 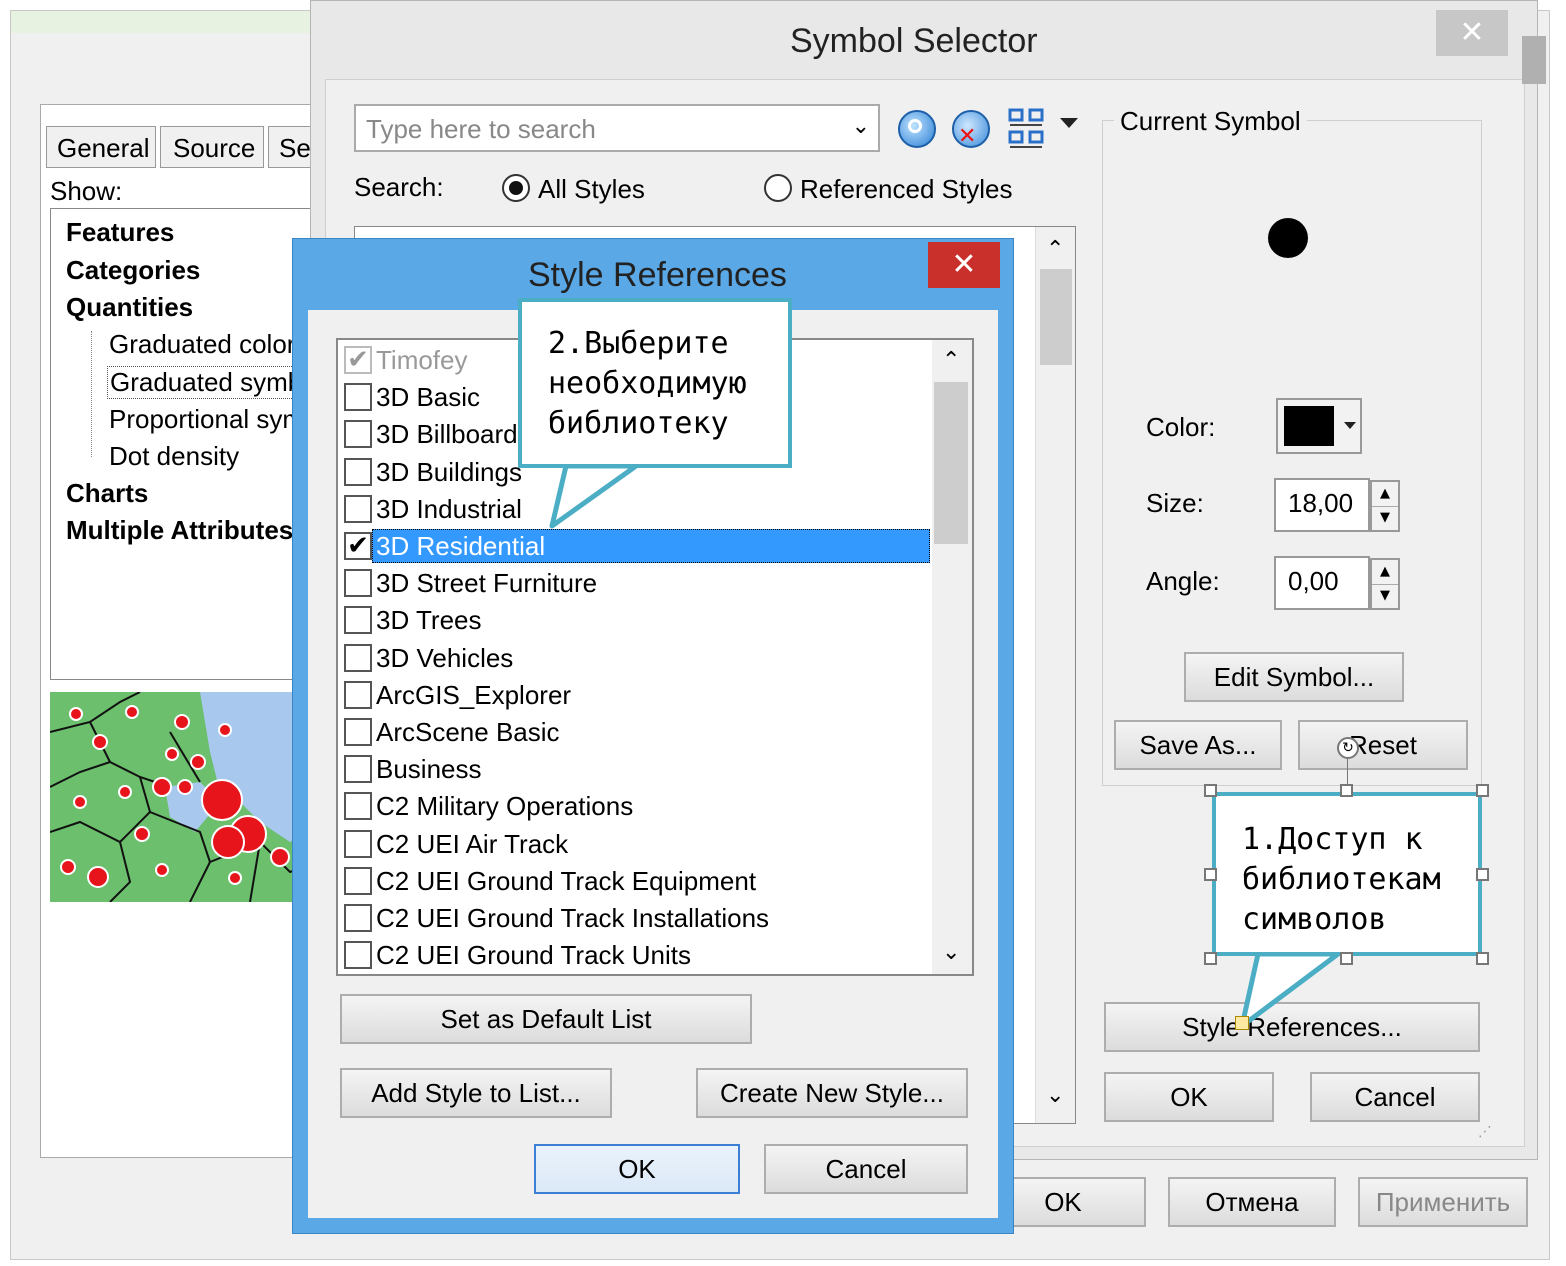 I want to click on style-list-item: 3D Vehicles, so click(x=634, y=658).